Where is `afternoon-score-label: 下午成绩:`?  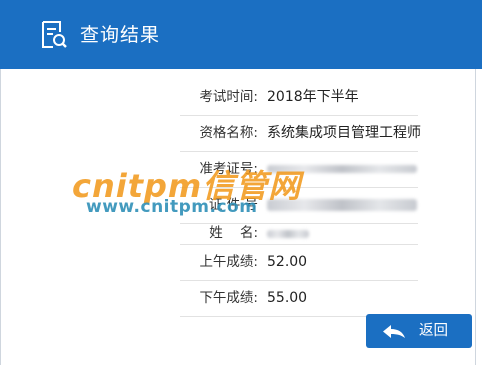 afternoon-score-label: 下午成绩: is located at coordinates (228, 298).